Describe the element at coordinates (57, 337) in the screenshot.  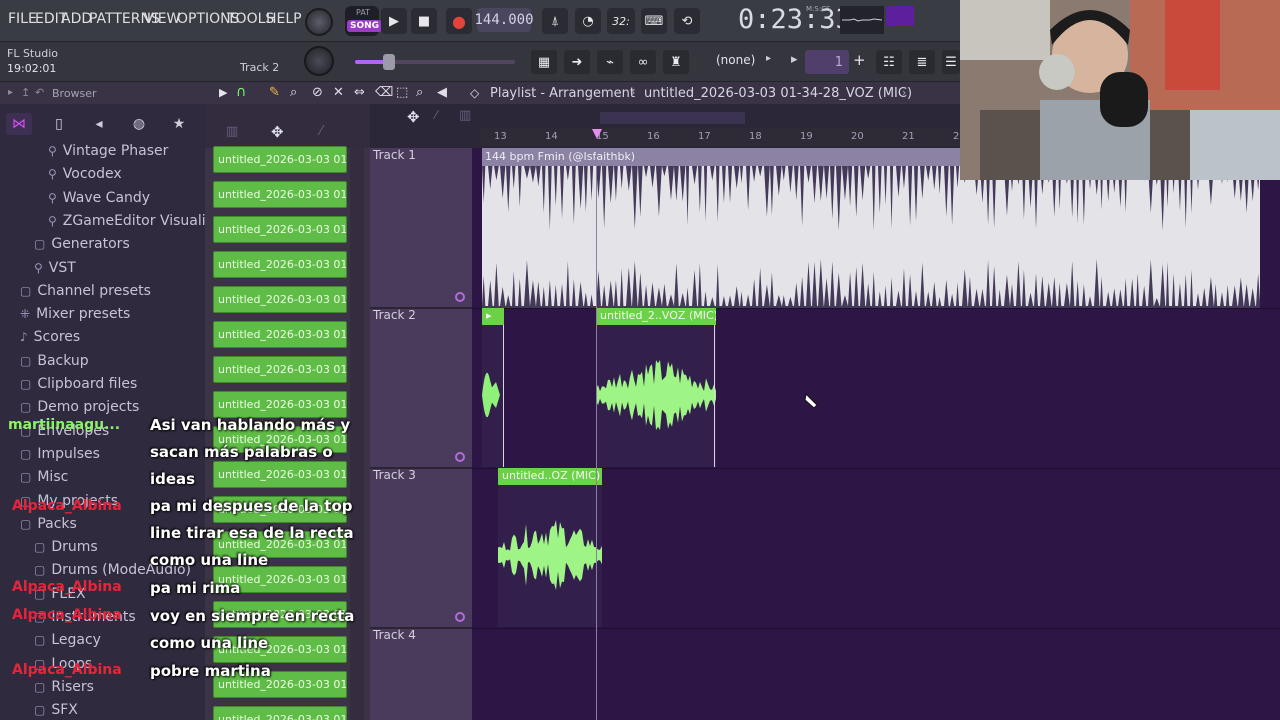
I see `browser-item-label: Scores` at that location.